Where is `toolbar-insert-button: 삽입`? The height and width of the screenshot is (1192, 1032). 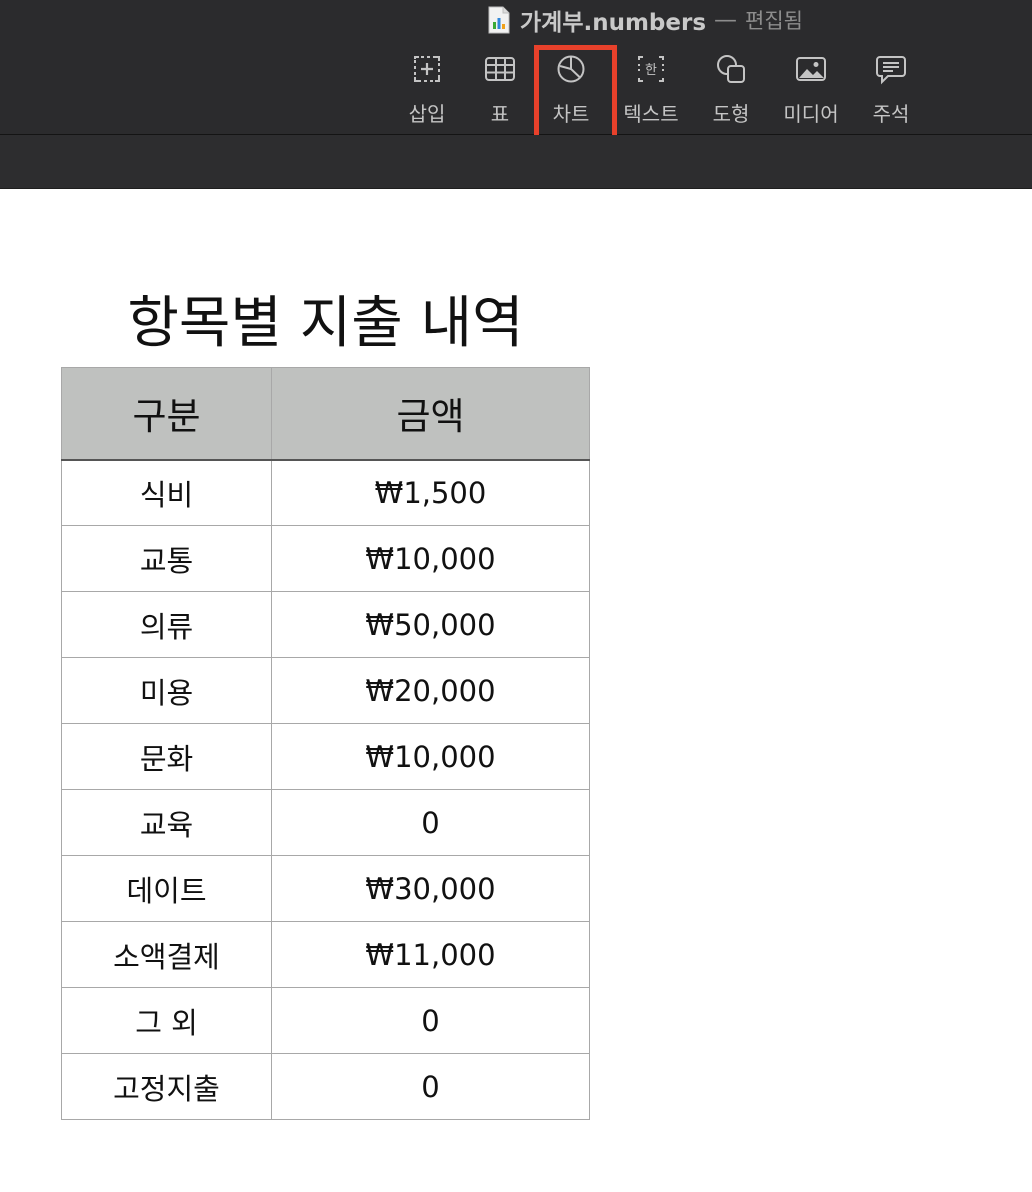
toolbar-insert-button: 삽입 is located at coordinates (427, 92).